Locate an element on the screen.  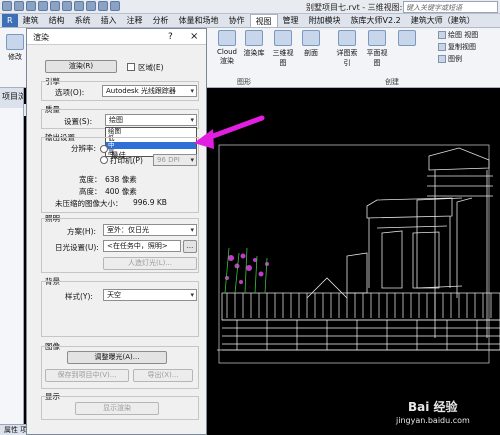
open-icon is located at coordinates (19, 6).